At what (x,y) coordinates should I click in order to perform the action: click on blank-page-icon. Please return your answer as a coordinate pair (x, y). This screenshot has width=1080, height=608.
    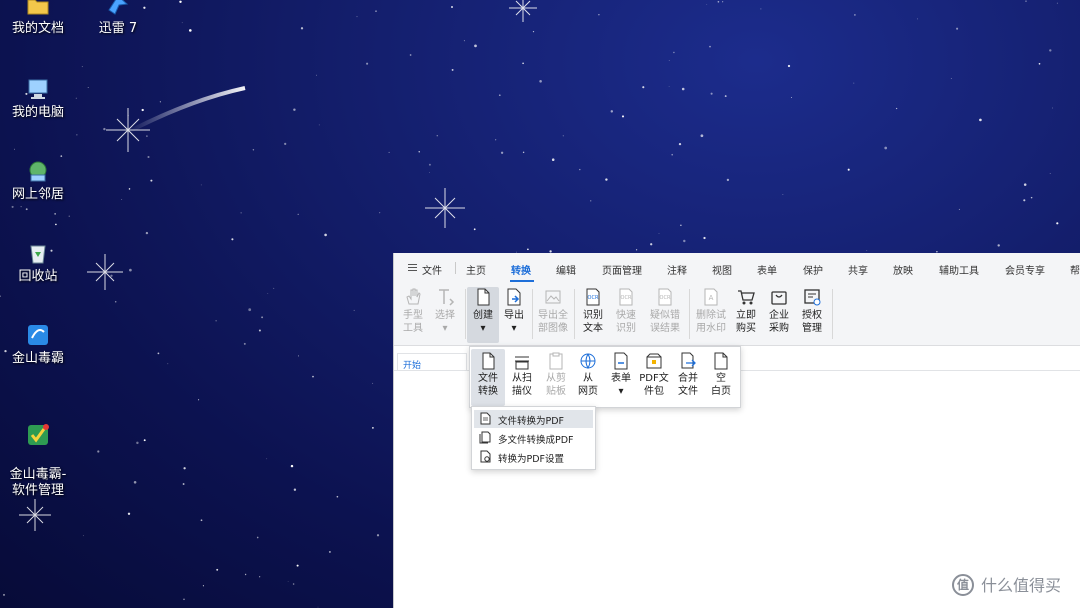
    Looking at the image, I should click on (721, 361).